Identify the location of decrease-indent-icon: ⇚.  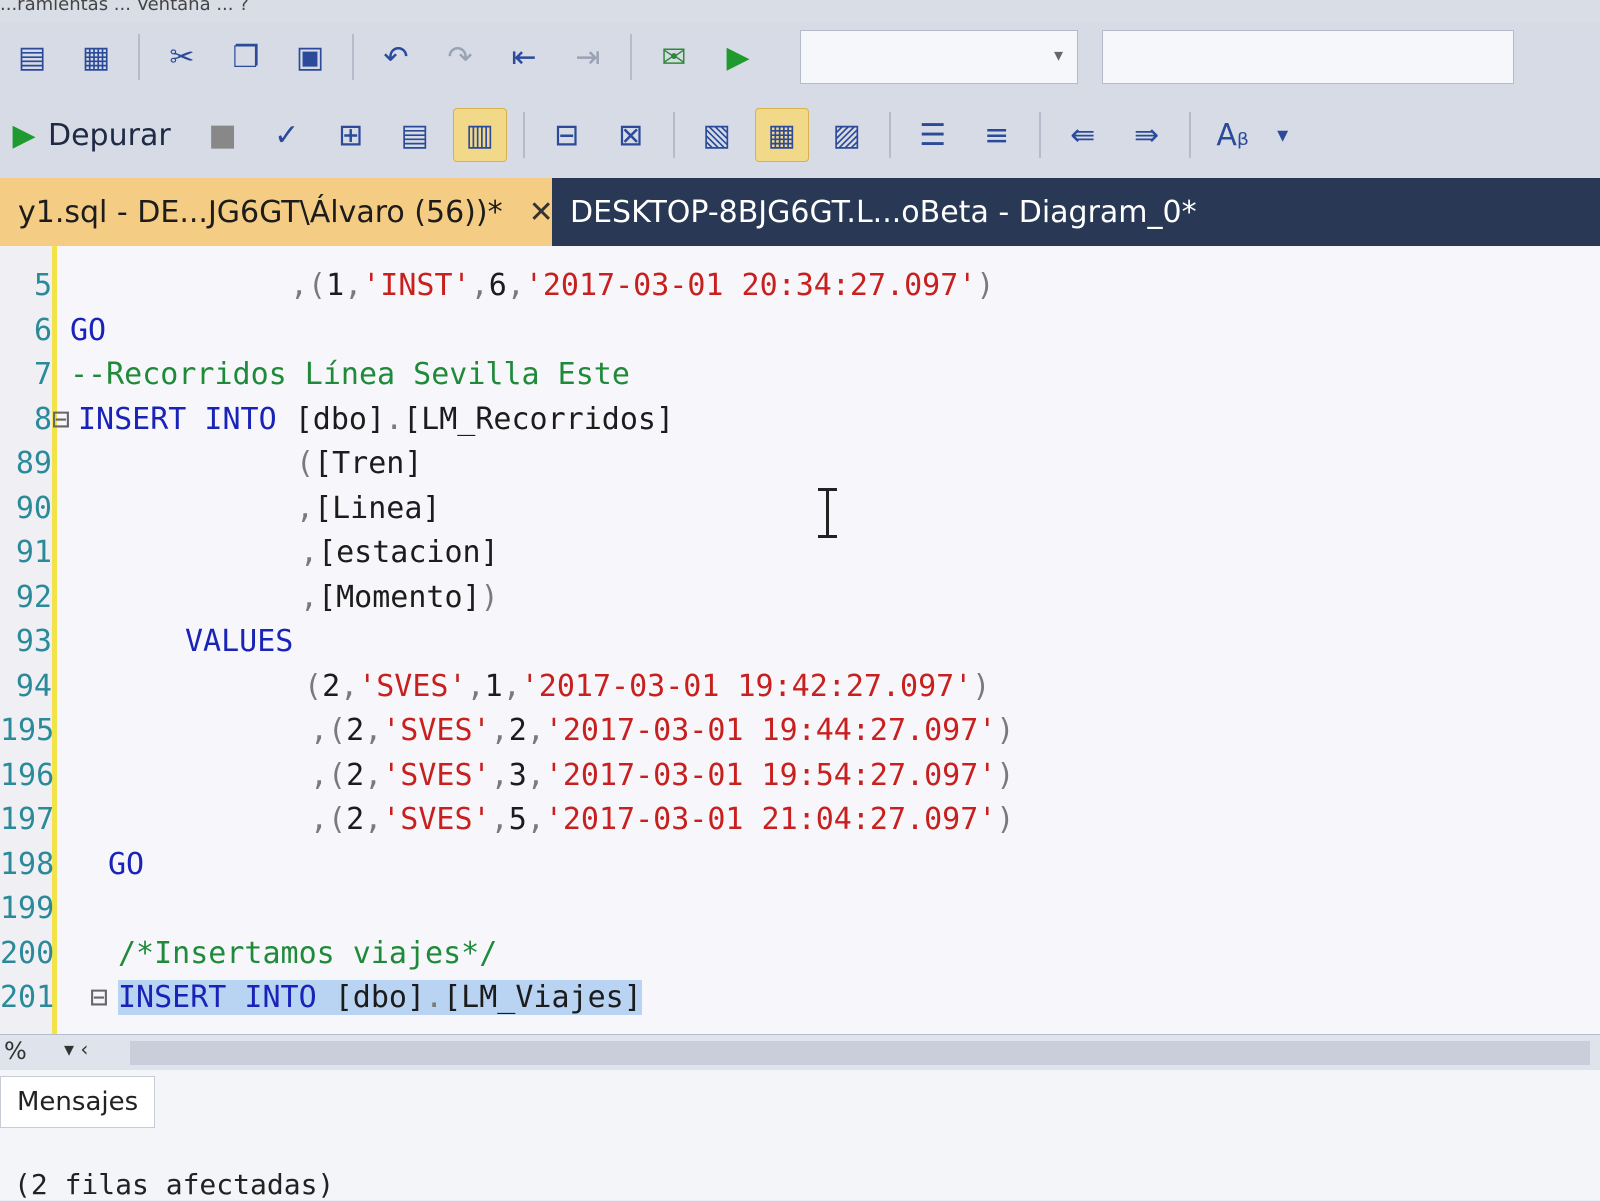
(1083, 135).